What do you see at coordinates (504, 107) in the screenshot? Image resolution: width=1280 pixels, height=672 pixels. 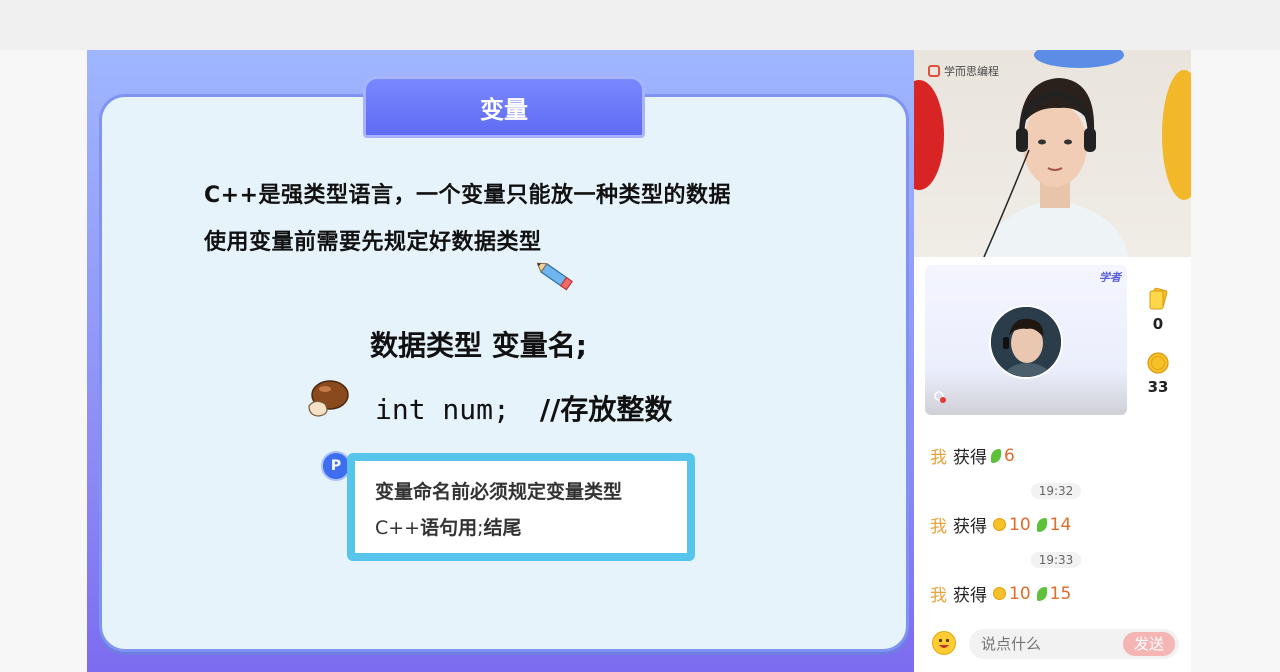 I see `slide-title: 变量` at bounding box center [504, 107].